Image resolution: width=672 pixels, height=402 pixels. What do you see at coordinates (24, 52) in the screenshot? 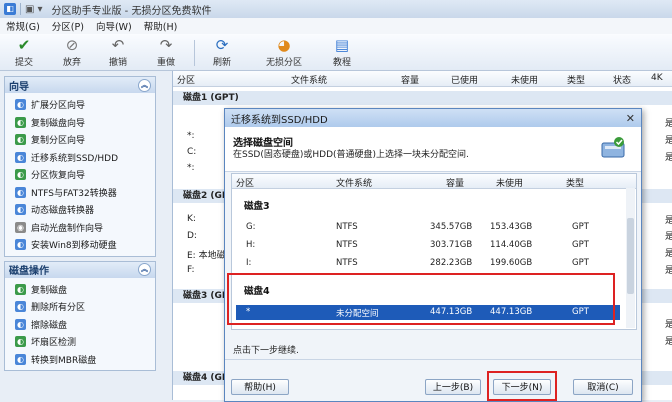
I see `commit-button: ✔ 提交` at bounding box center [24, 52].